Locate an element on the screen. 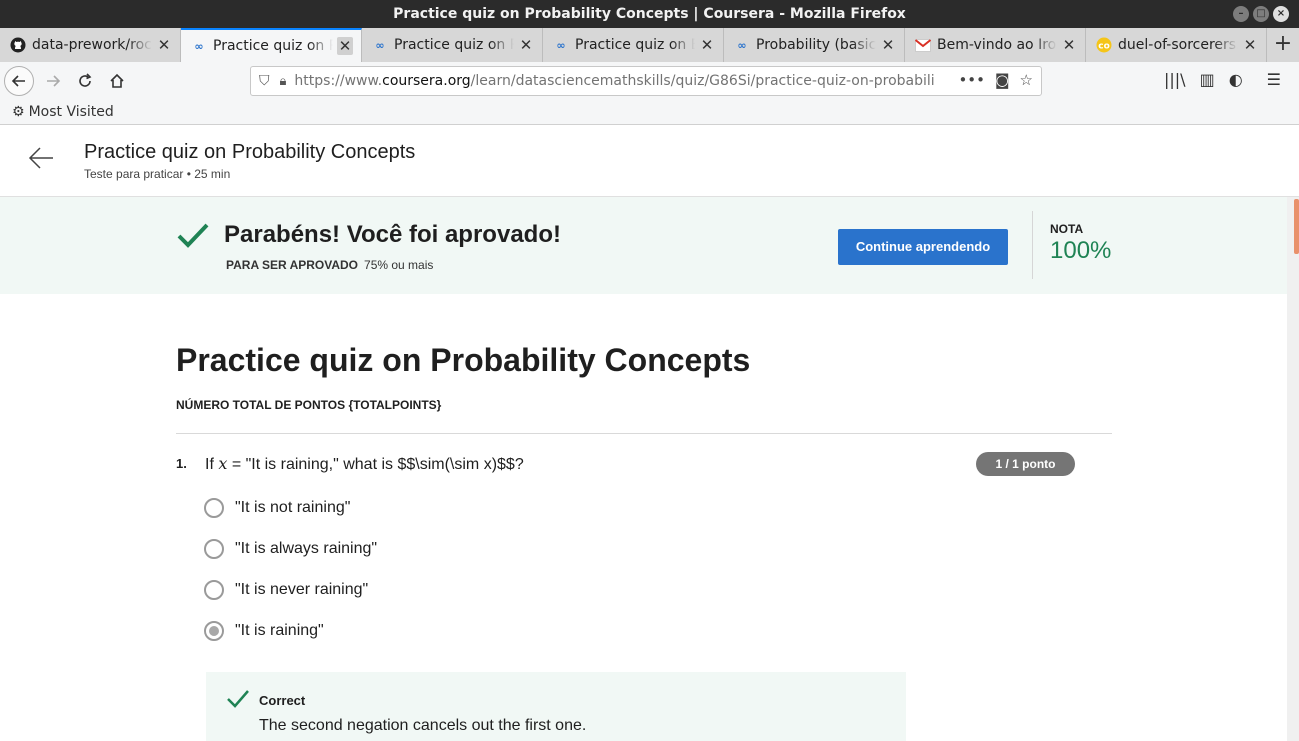 The height and width of the screenshot is (741, 1299). reload-icon is located at coordinates (85, 80).